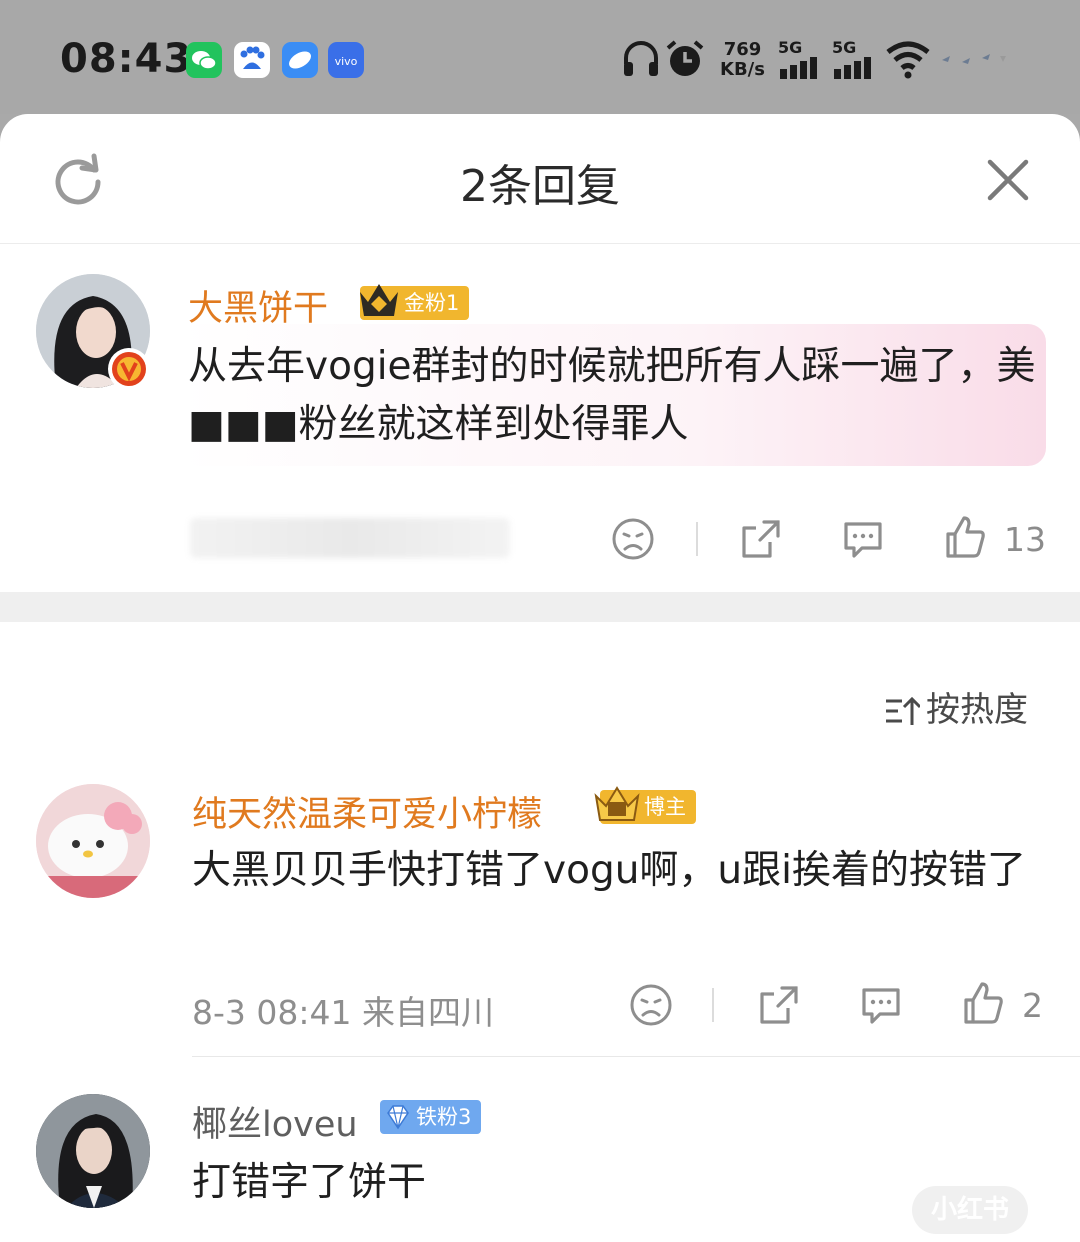  Describe the element at coordinates (252, 60) in the screenshot. I see `baidu-icon` at that location.